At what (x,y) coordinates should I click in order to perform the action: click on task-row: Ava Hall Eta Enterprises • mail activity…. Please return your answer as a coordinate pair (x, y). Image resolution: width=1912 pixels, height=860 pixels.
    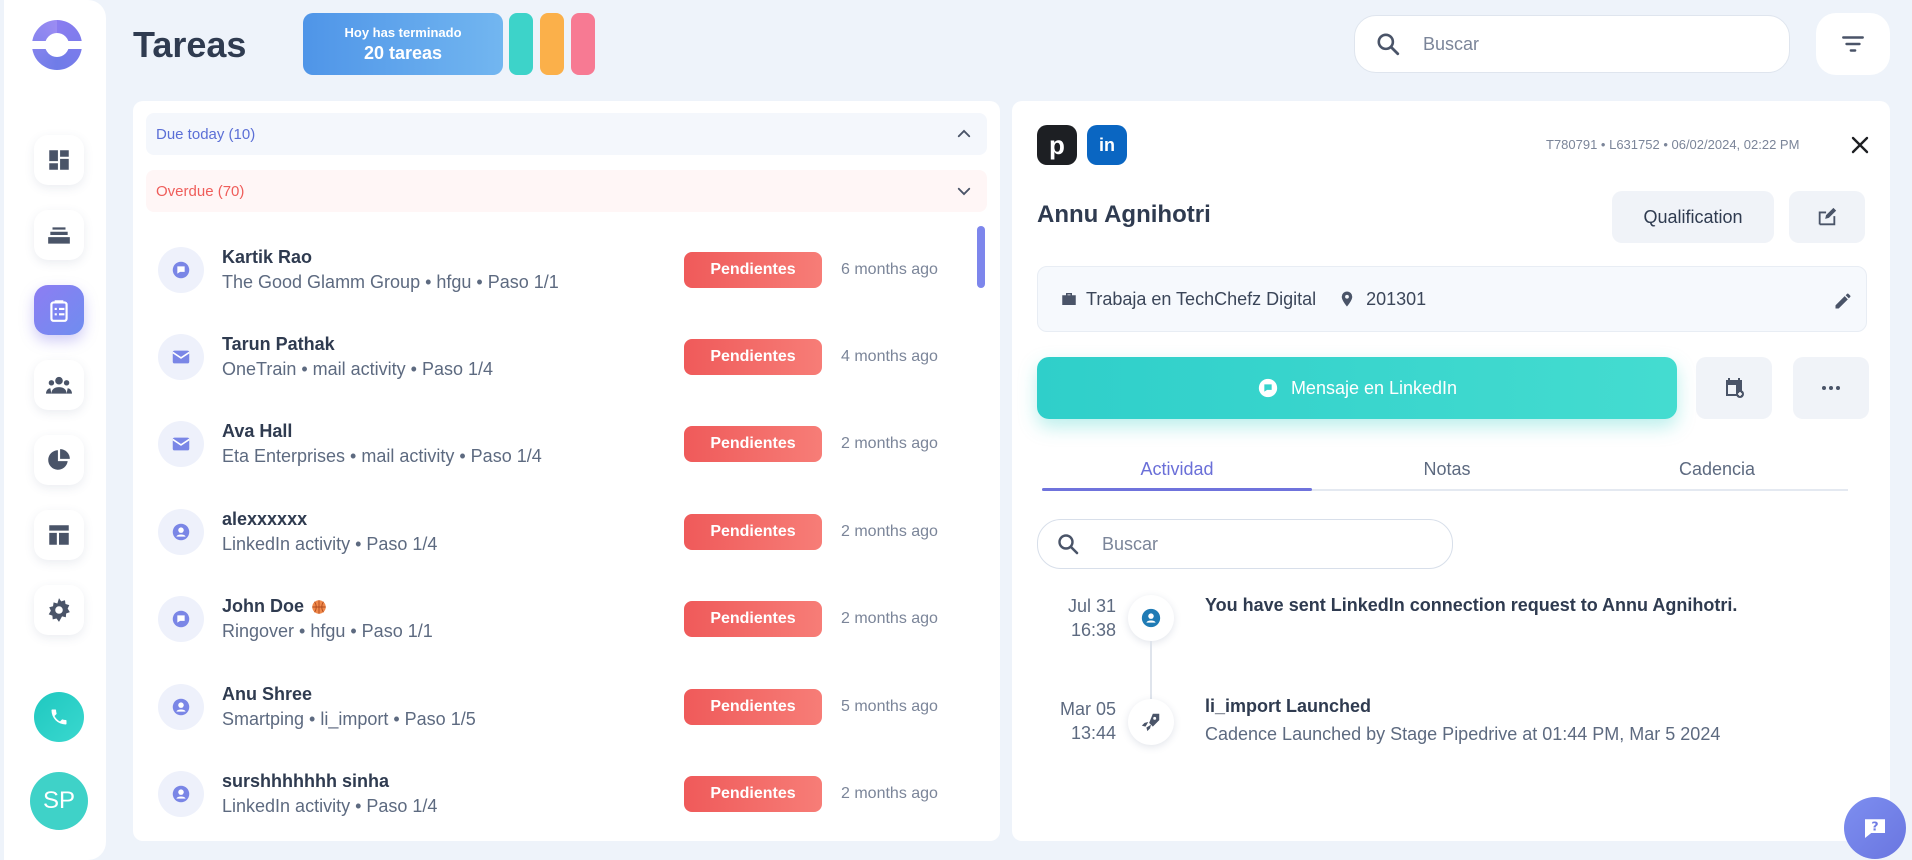
    Looking at the image, I should click on (568, 444).